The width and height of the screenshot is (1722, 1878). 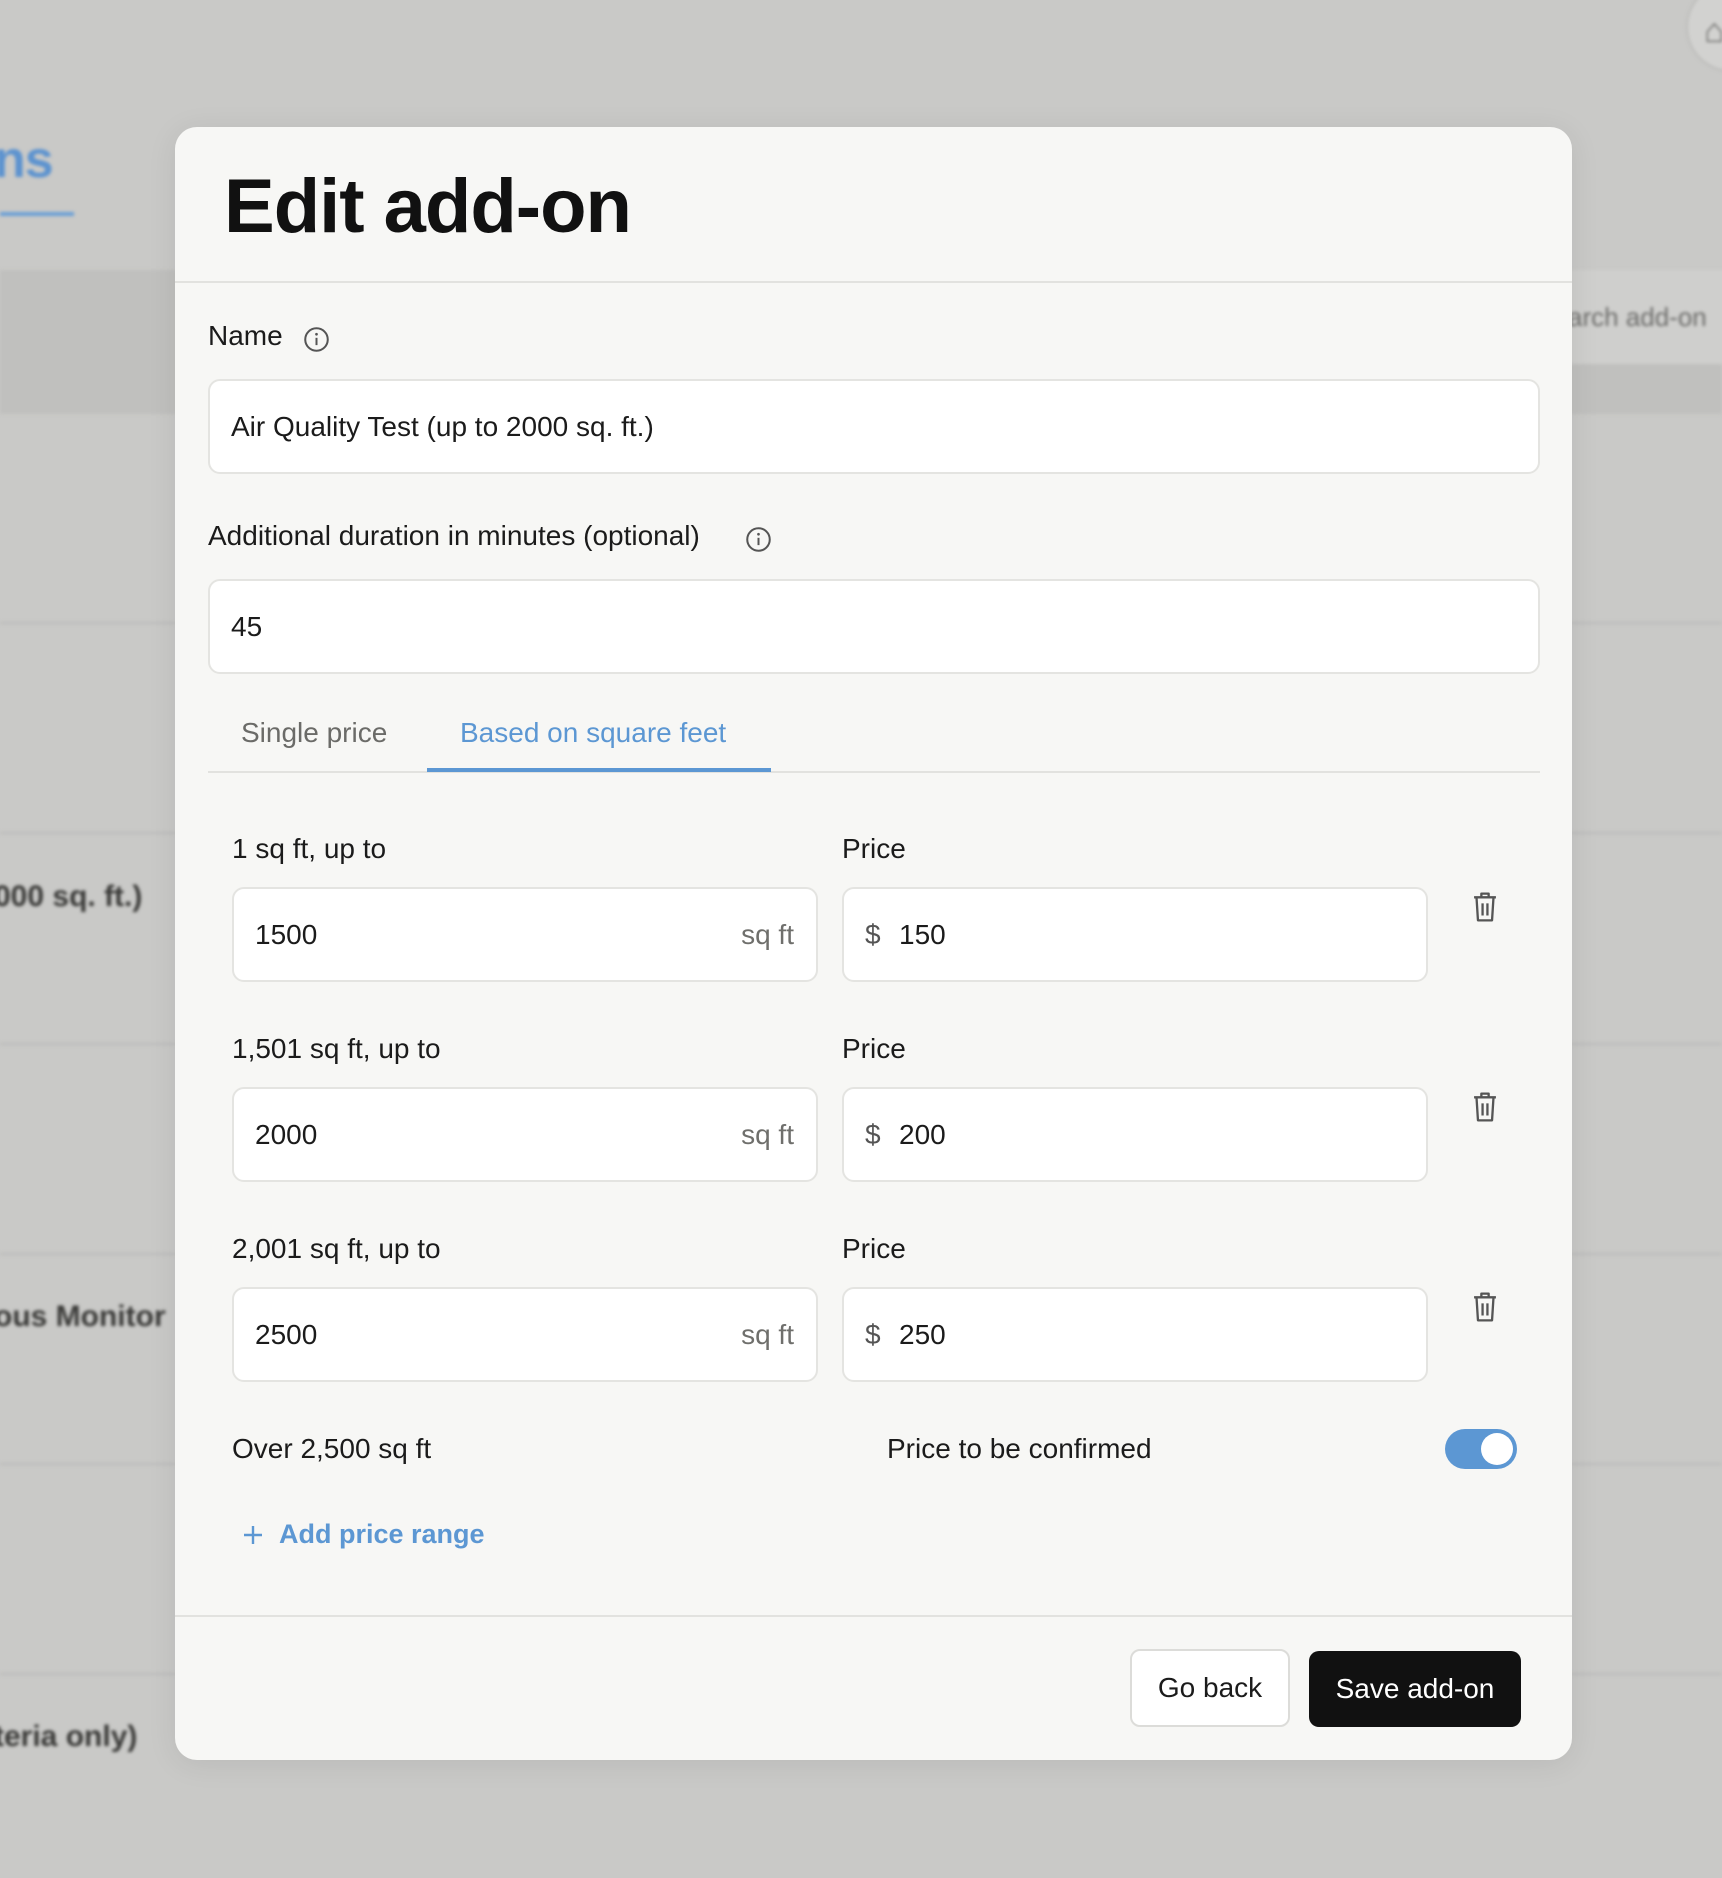 I want to click on range-price-value: 200, so click(x=922, y=1134).